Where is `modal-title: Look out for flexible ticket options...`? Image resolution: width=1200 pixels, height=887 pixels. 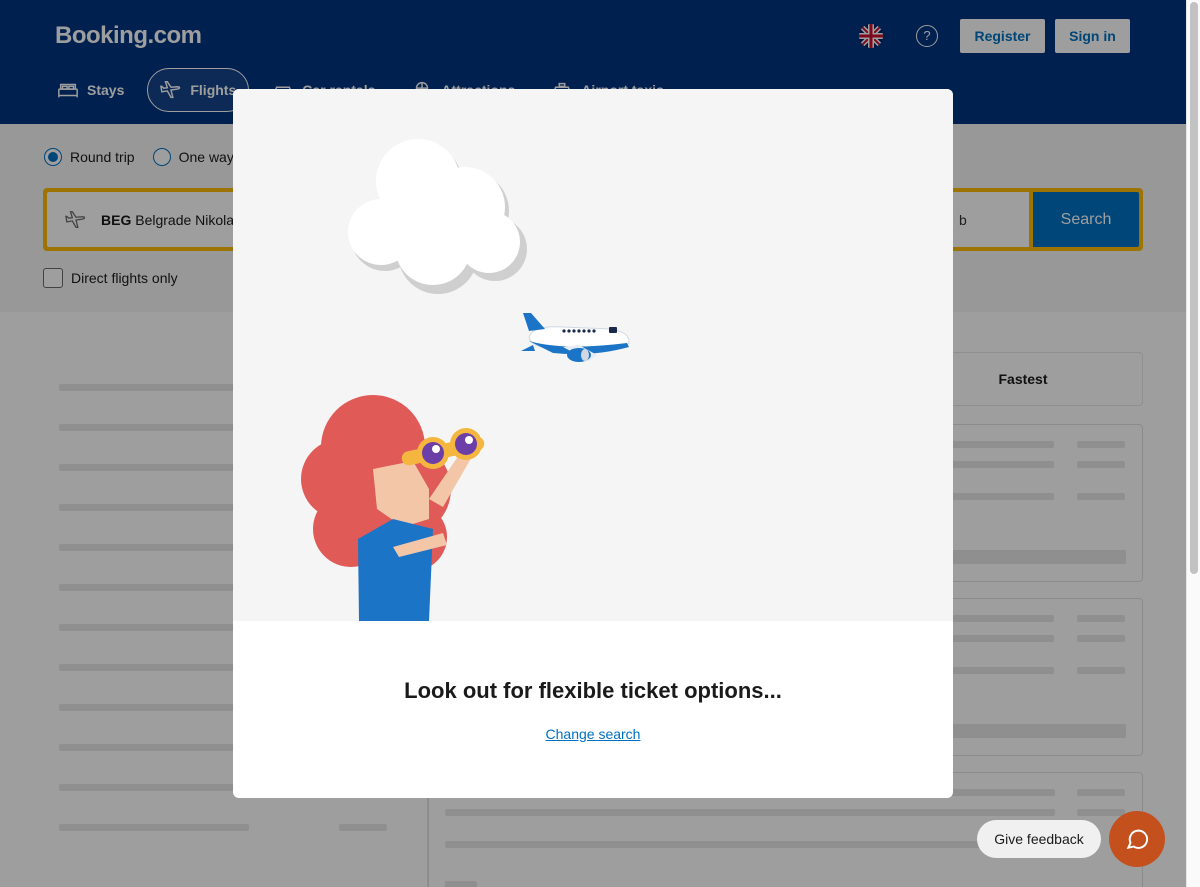 modal-title: Look out for flexible ticket options... is located at coordinates (593, 690).